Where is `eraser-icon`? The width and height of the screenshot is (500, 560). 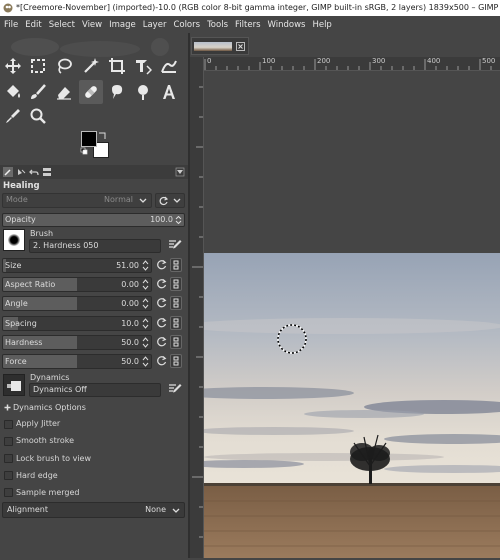 eraser-icon is located at coordinates (64, 92).